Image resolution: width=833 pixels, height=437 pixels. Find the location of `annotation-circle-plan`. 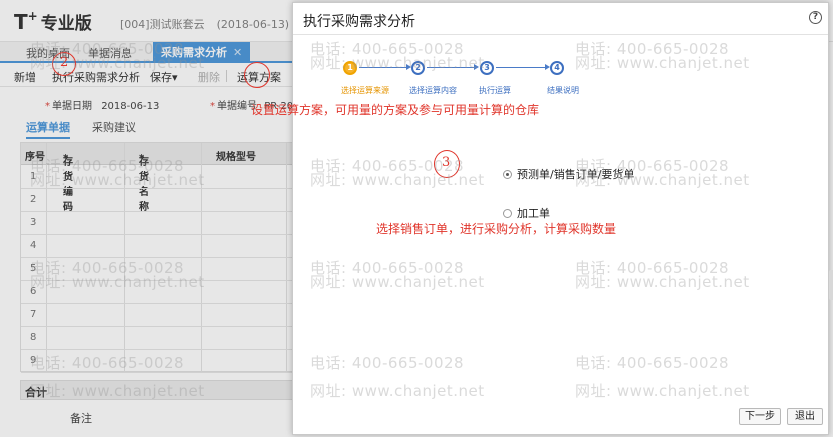

annotation-circle-plan is located at coordinates (257, 75).